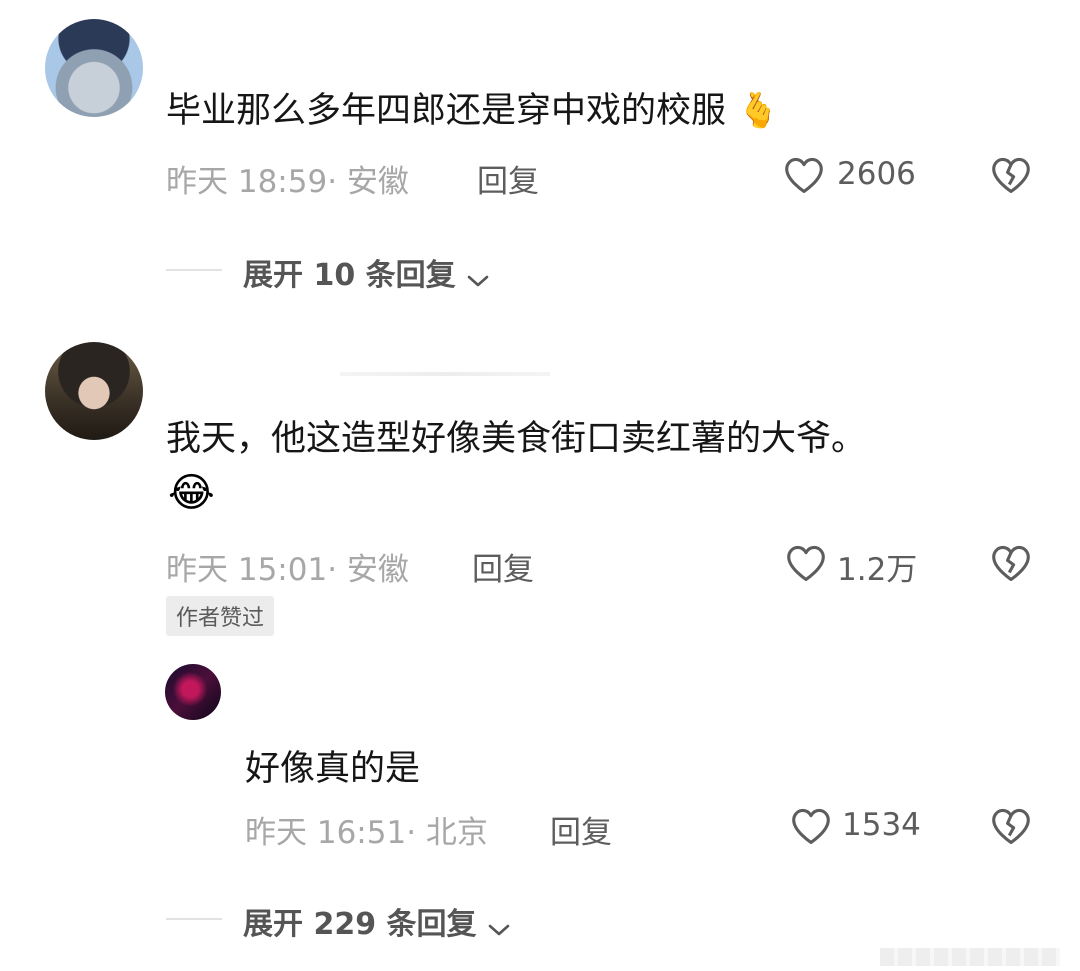 This screenshot has height=971, width=1080. I want to click on like-button: 1.2万, so click(865, 565).